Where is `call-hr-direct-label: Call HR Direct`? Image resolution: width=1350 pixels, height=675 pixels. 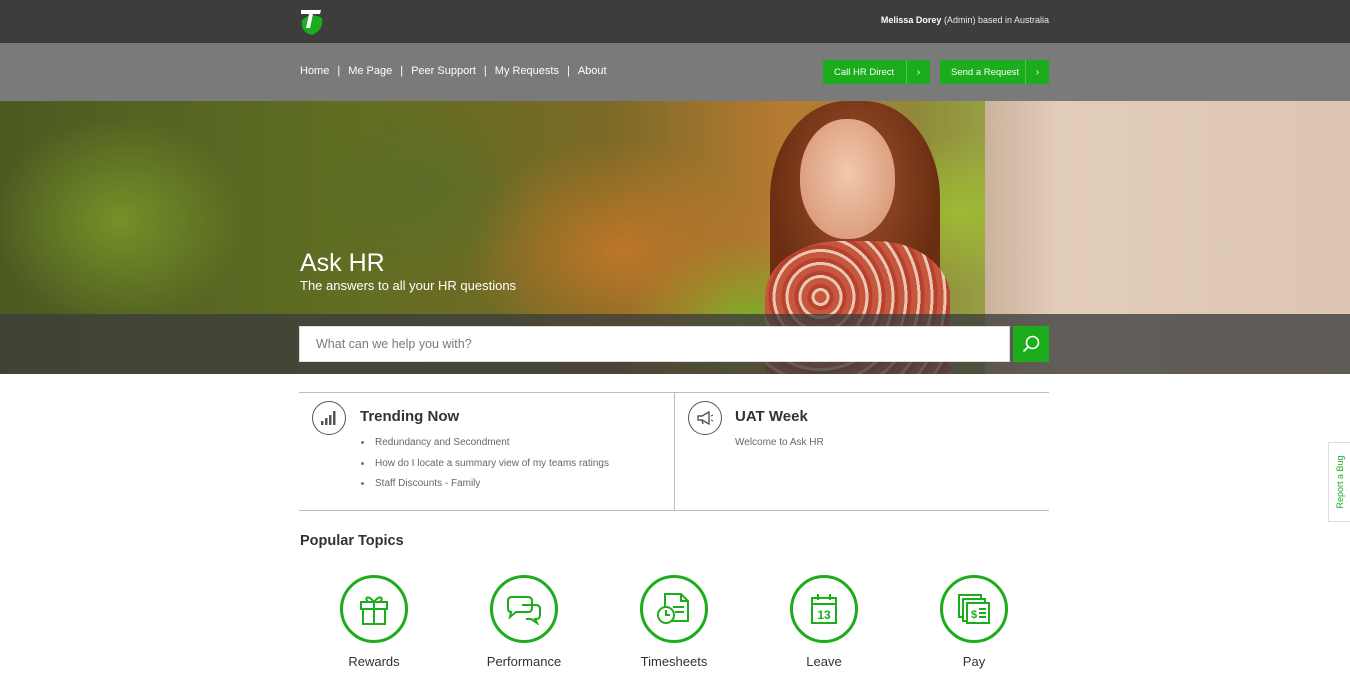 call-hr-direct-label: Call HR Direct is located at coordinates (864, 72).